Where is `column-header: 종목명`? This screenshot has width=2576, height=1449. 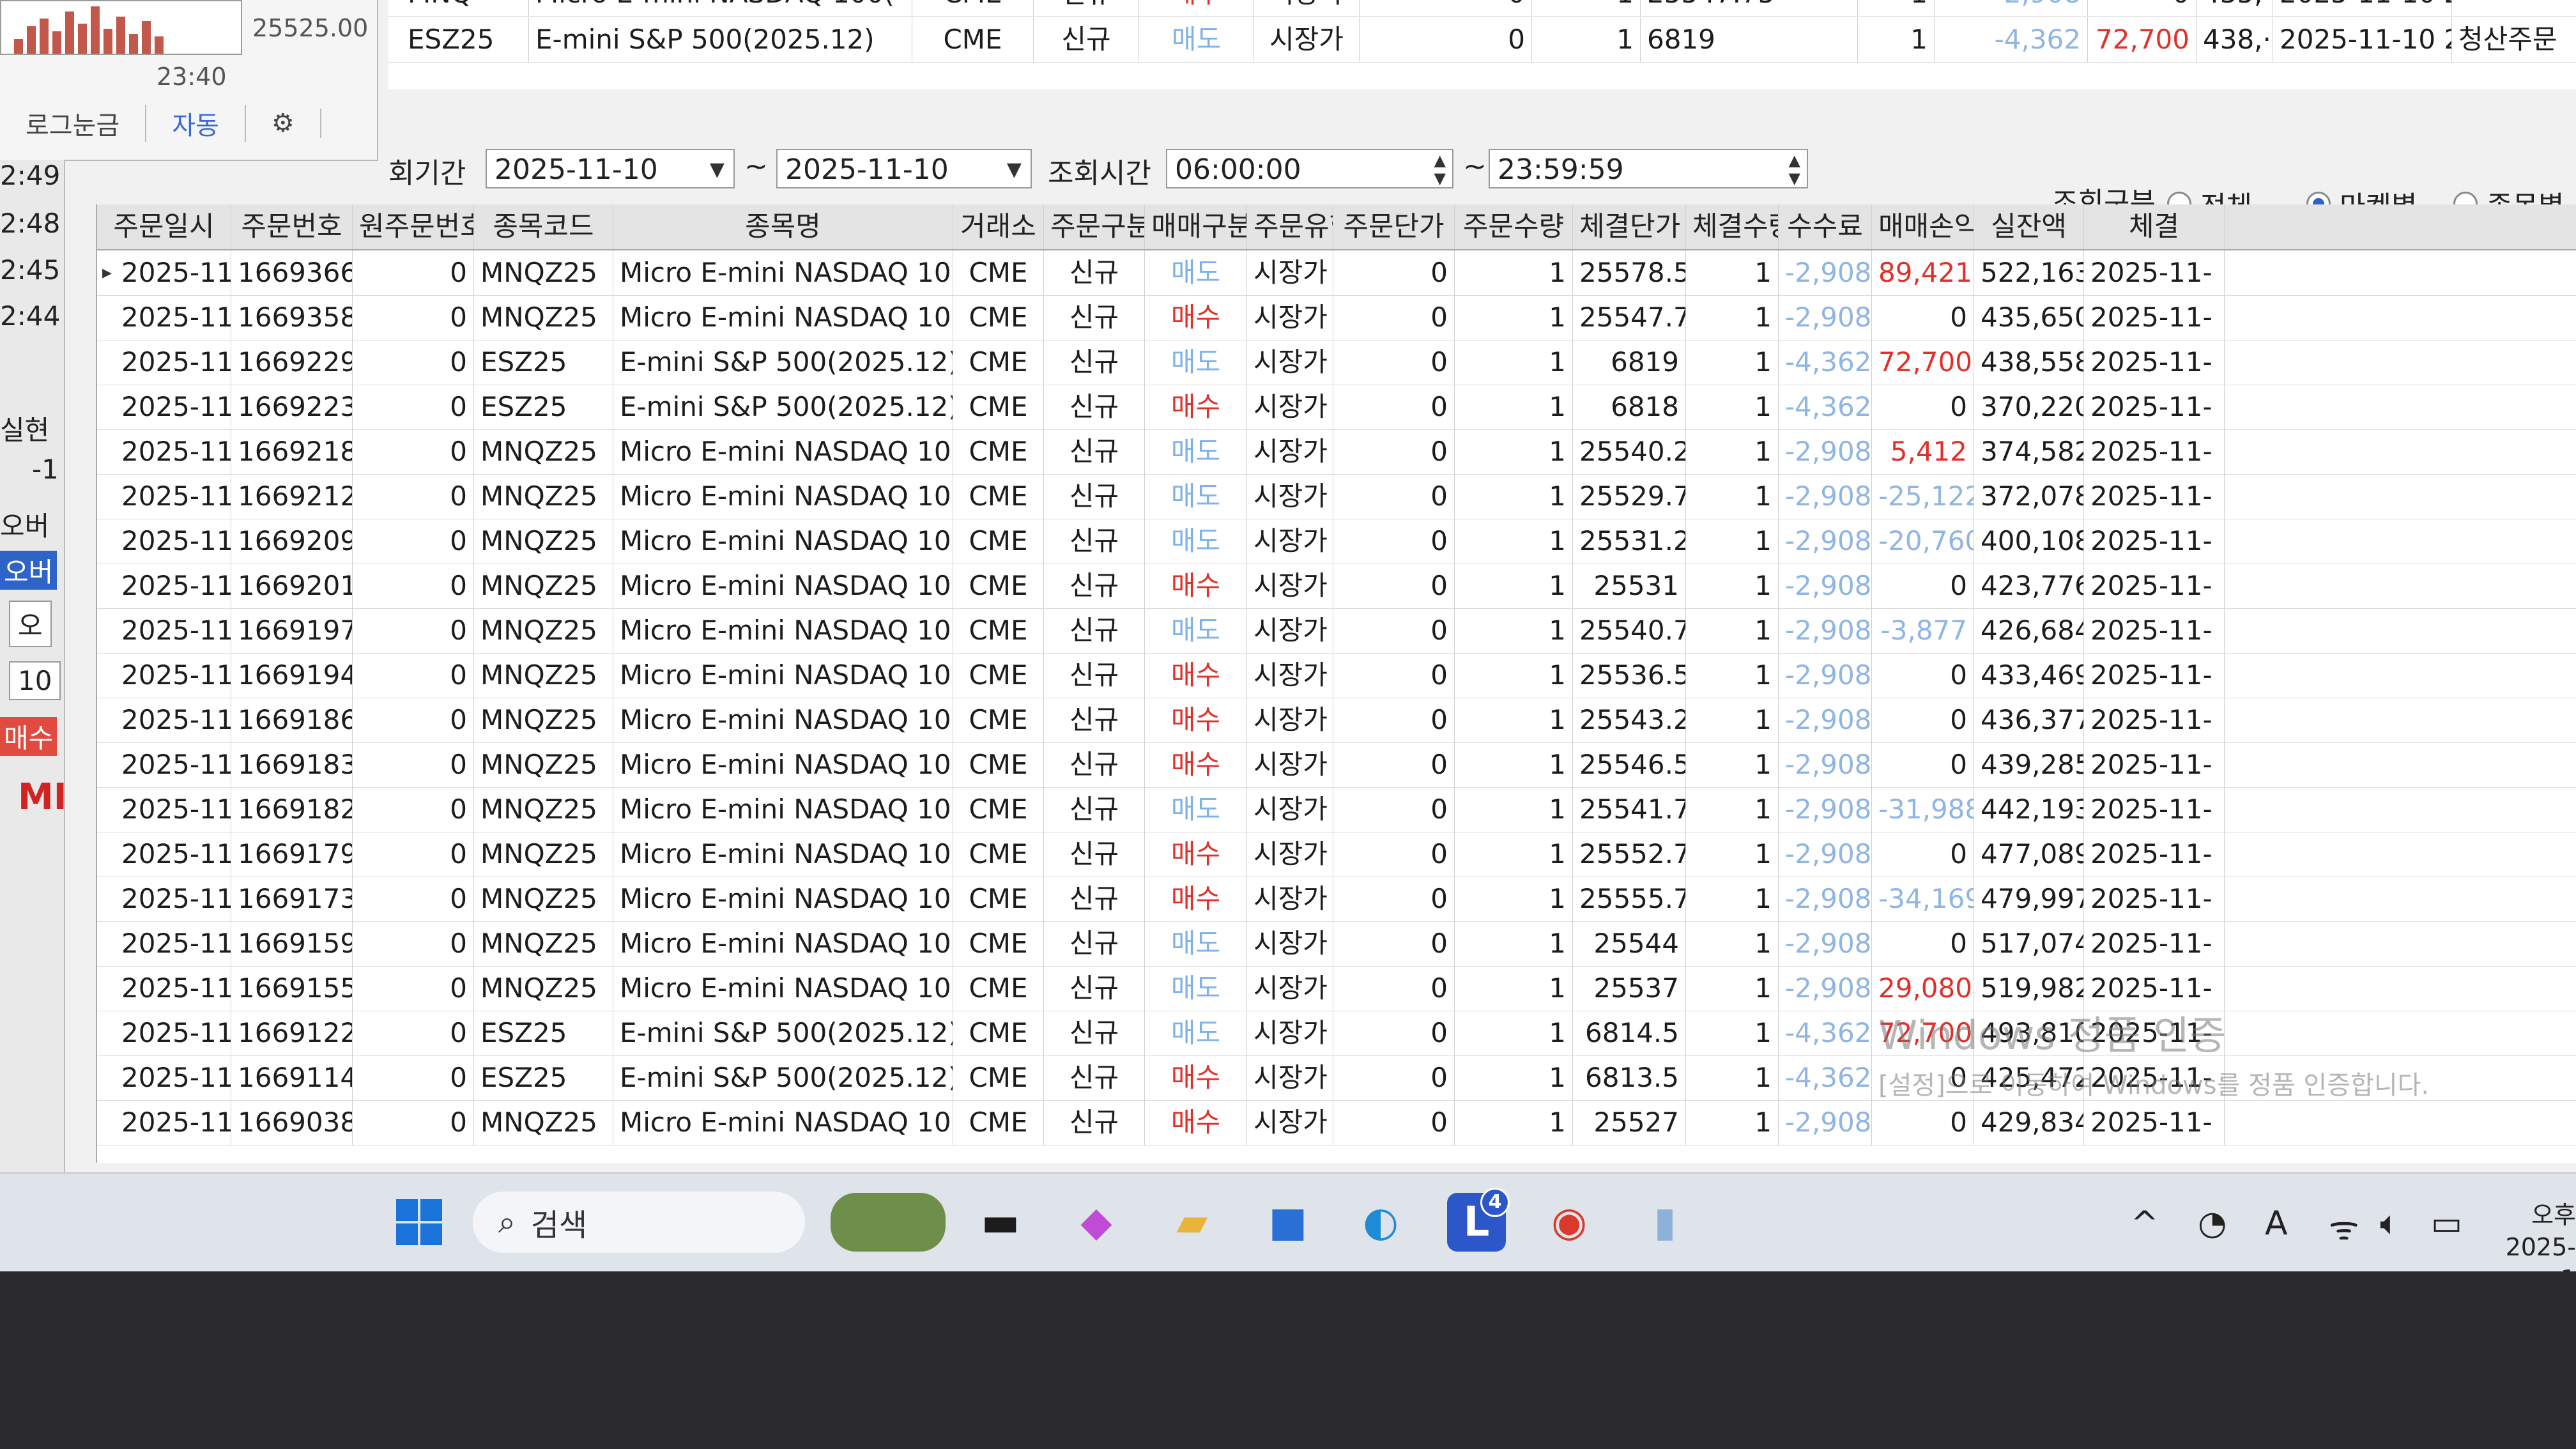
column-header: 종목명 is located at coordinates (783, 226).